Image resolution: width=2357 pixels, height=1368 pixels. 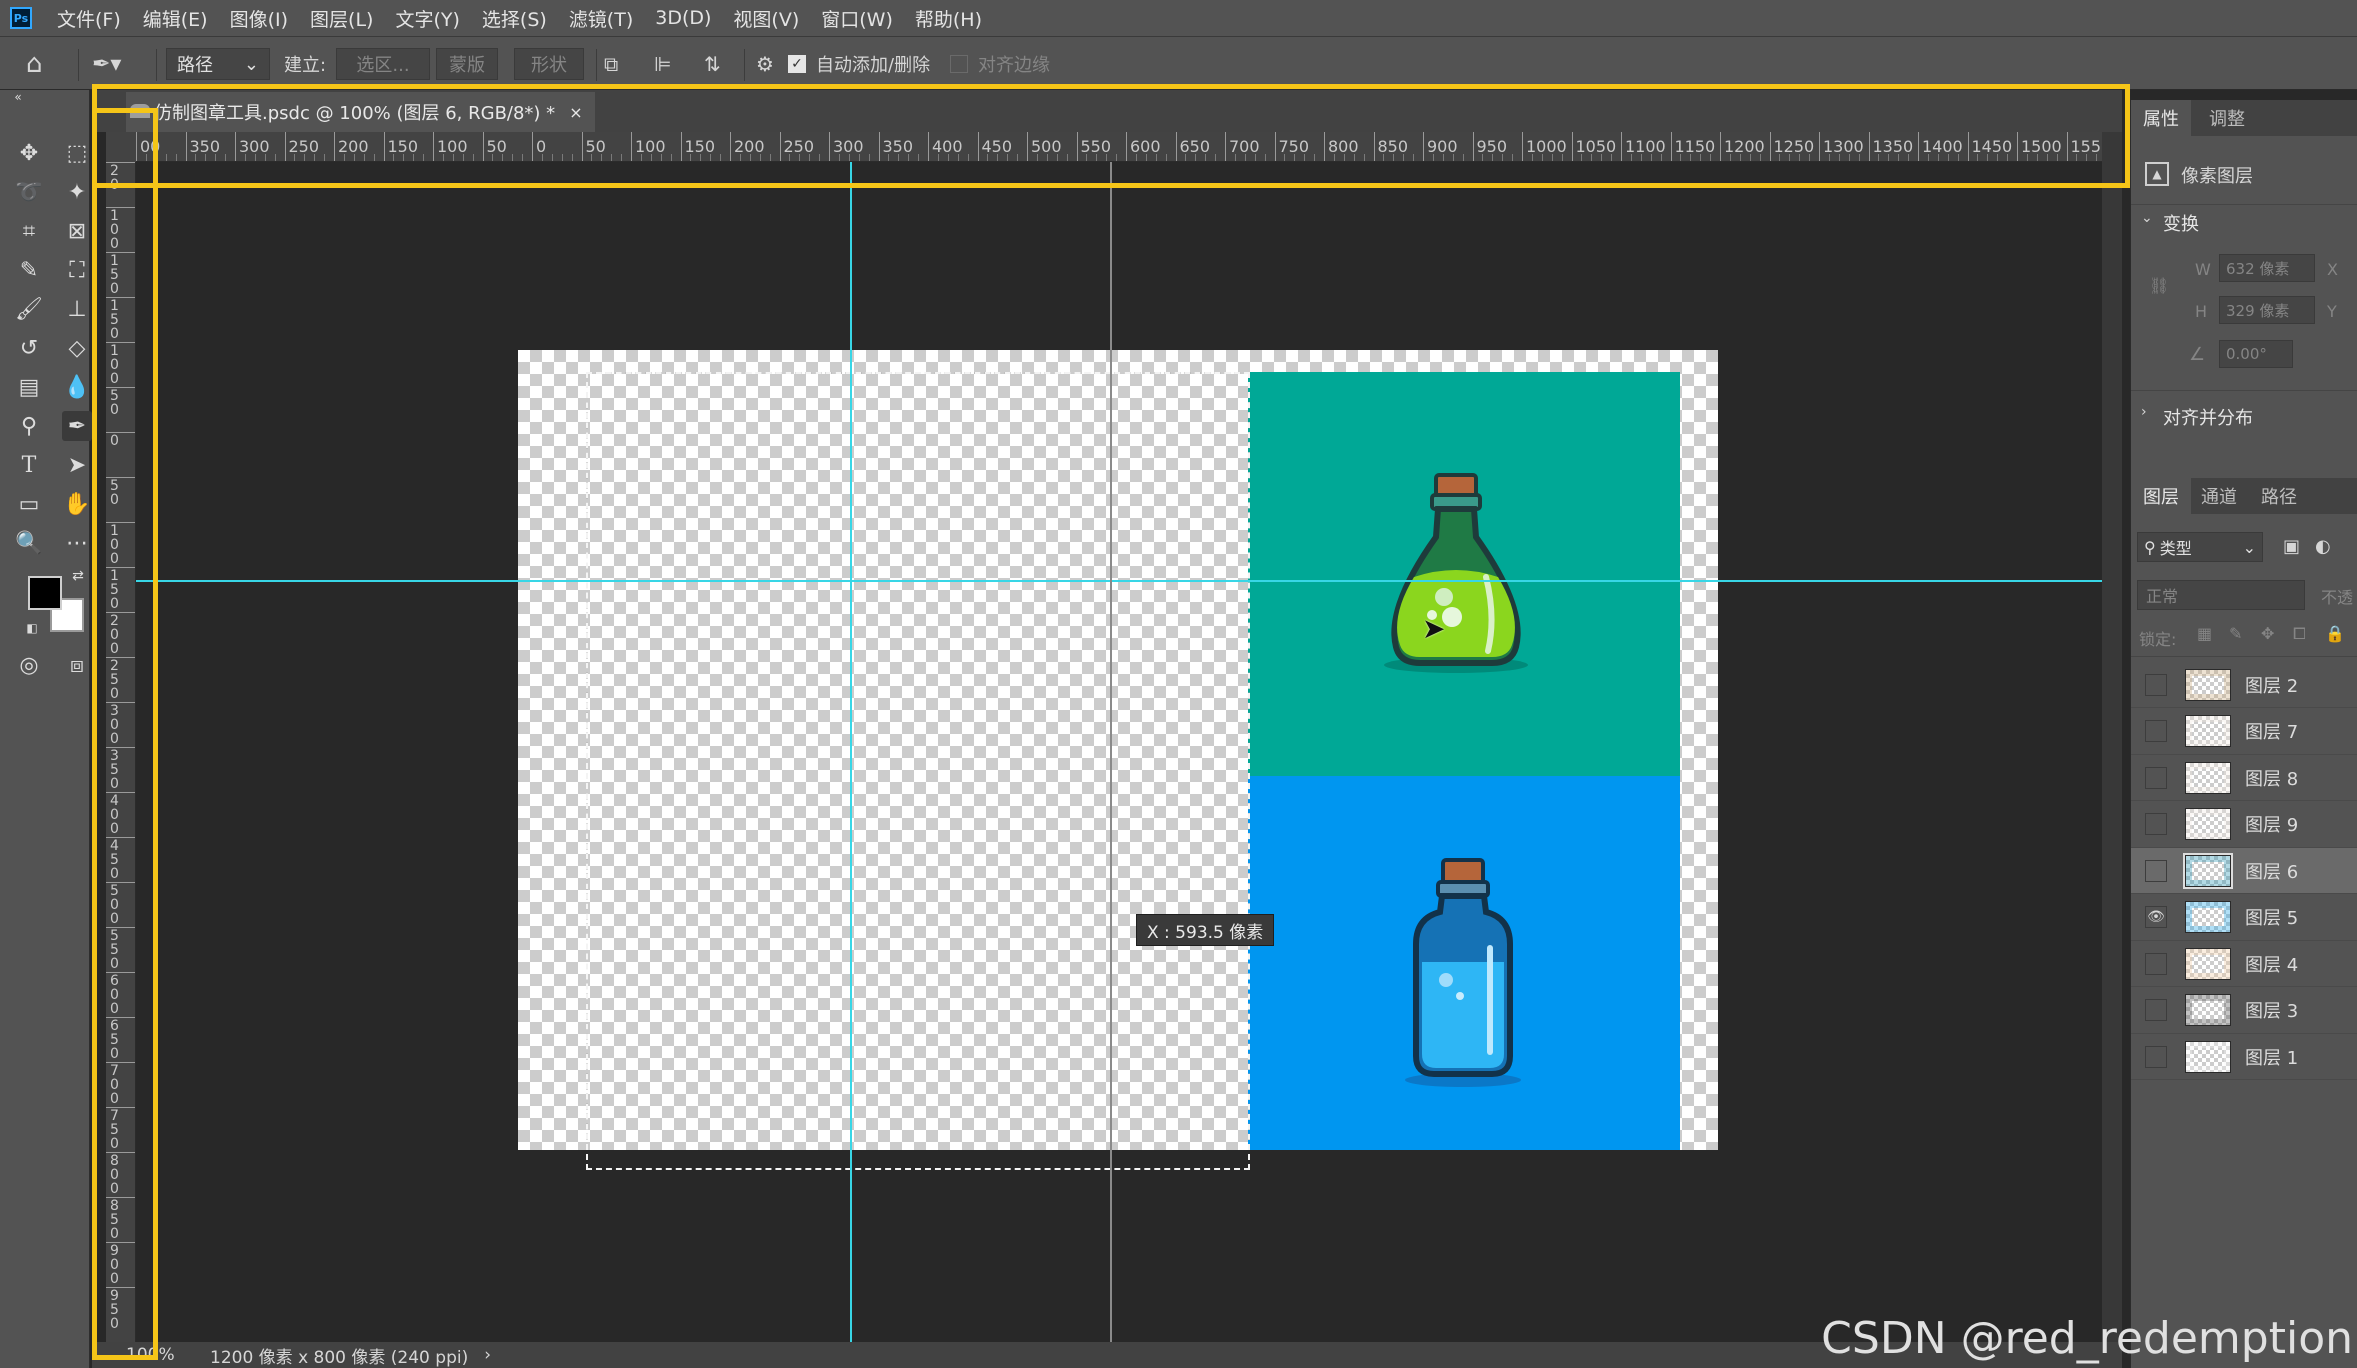 What do you see at coordinates (259, 18) in the screenshot?
I see `menu-image: 图像(I)` at bounding box center [259, 18].